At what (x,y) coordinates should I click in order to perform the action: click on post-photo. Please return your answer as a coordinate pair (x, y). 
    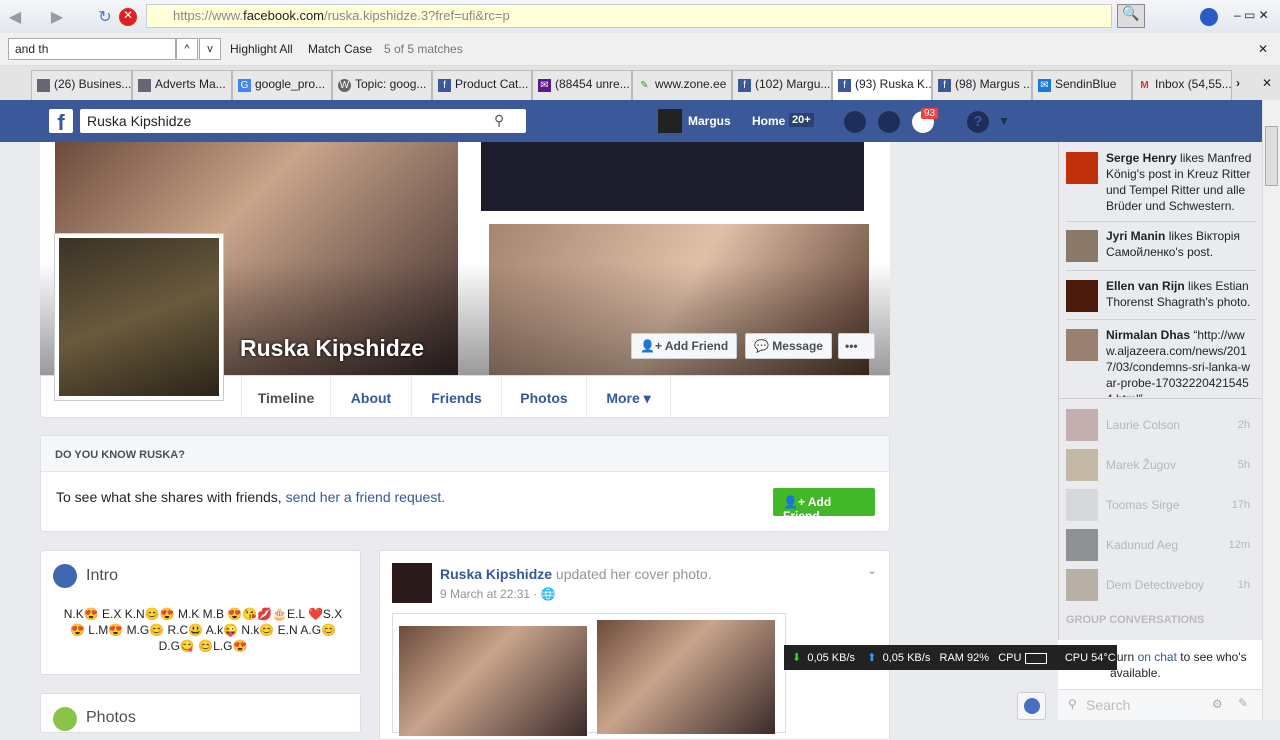
    Looking at the image, I should click on (589, 674).